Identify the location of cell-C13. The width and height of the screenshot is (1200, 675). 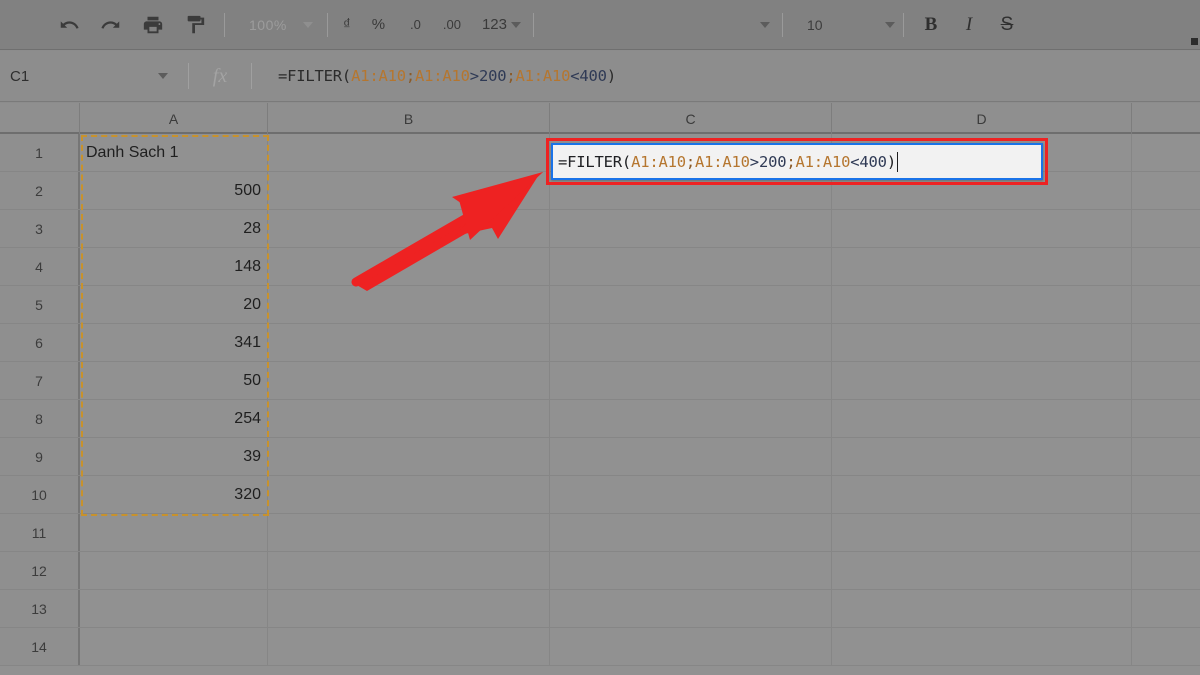
(691, 608).